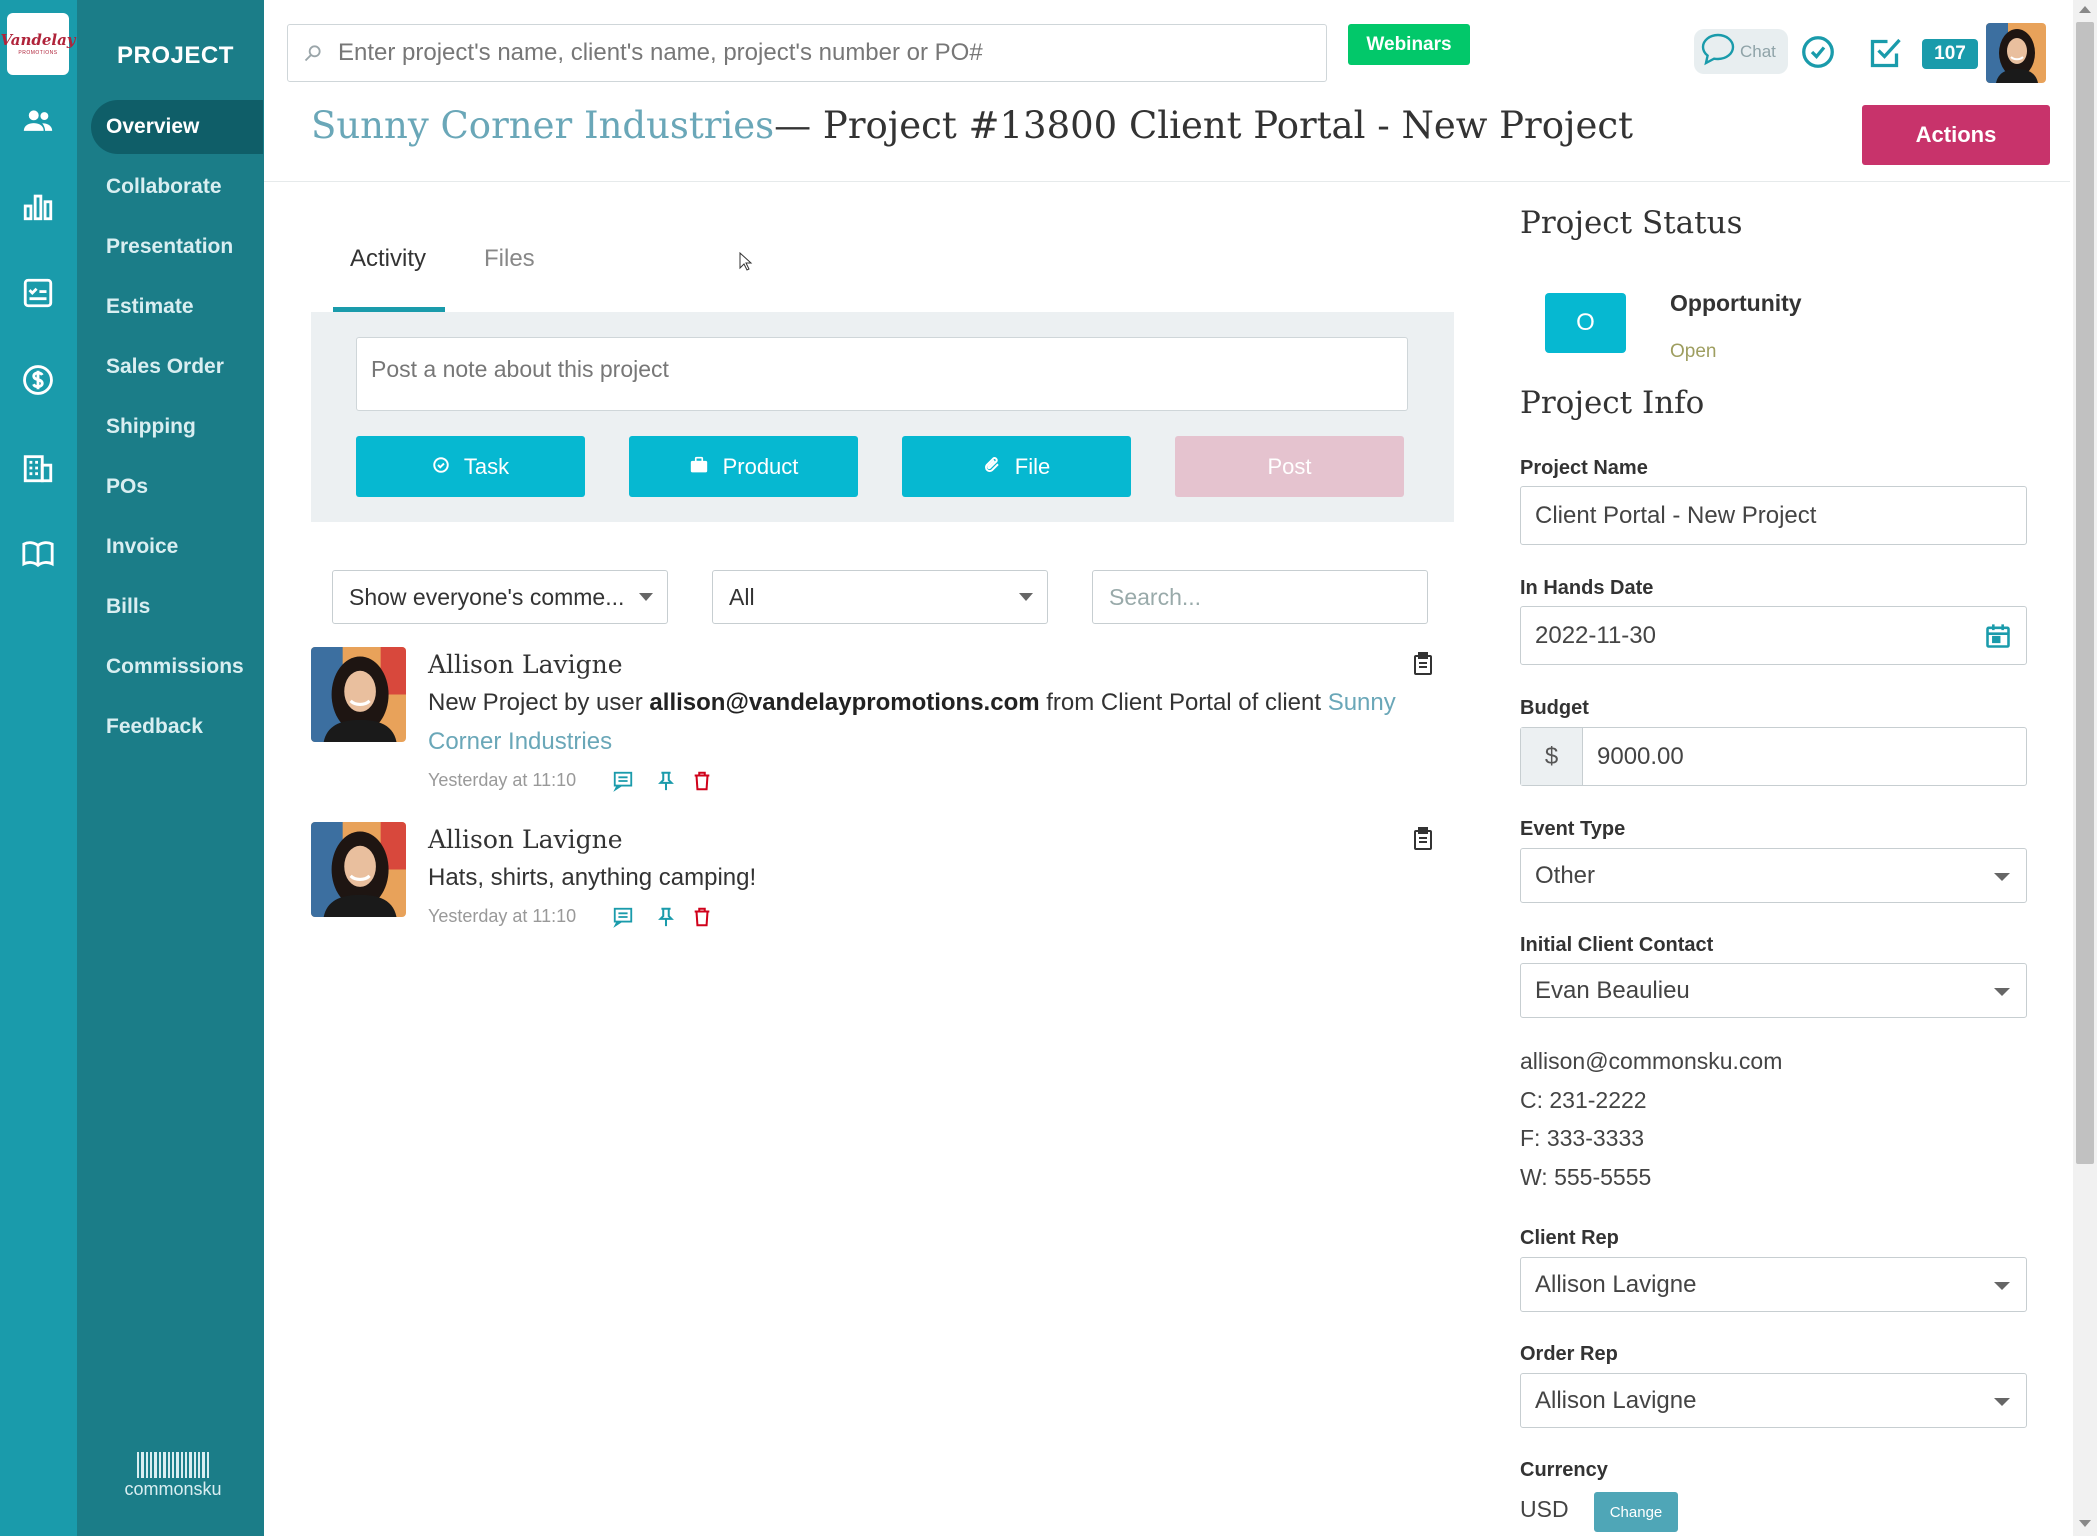  Describe the element at coordinates (177, 367) in the screenshot. I see `sidebar-item-sales-order: Sales Order` at that location.